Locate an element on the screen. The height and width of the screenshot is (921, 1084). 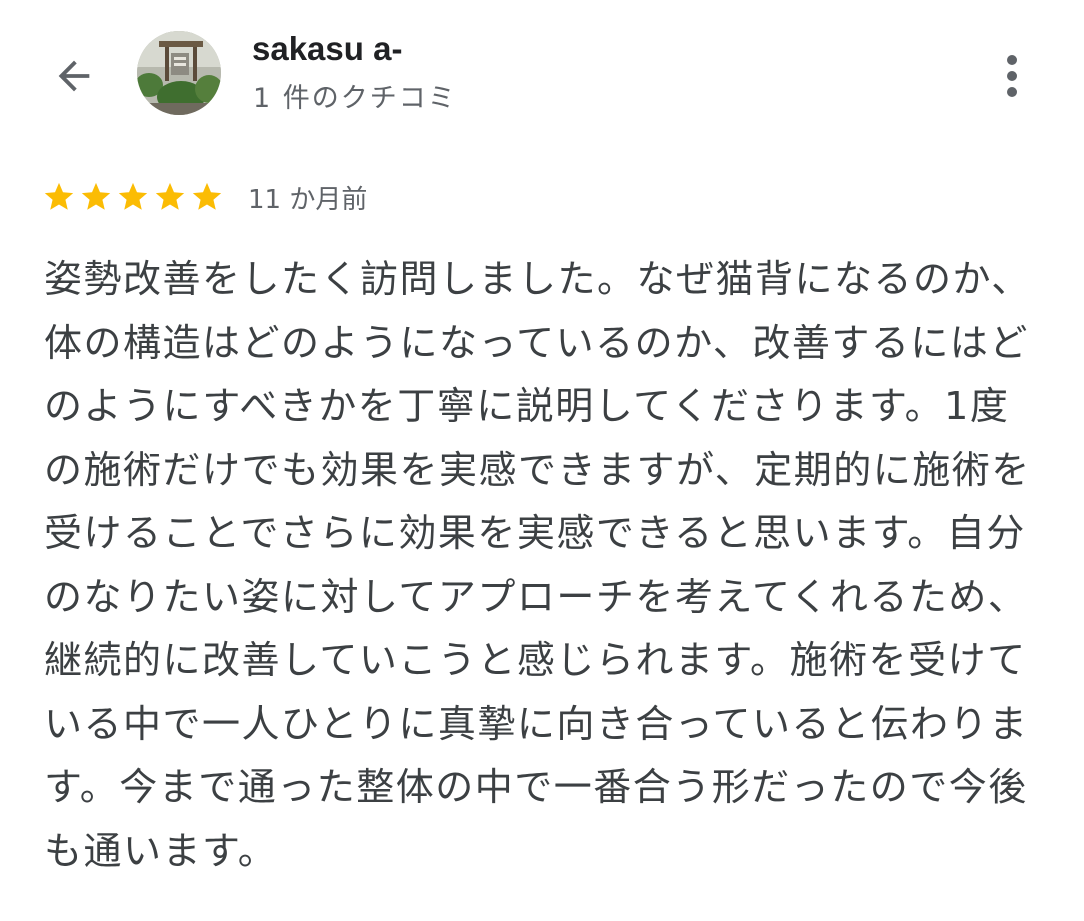
avatar-photo is located at coordinates (179, 73).